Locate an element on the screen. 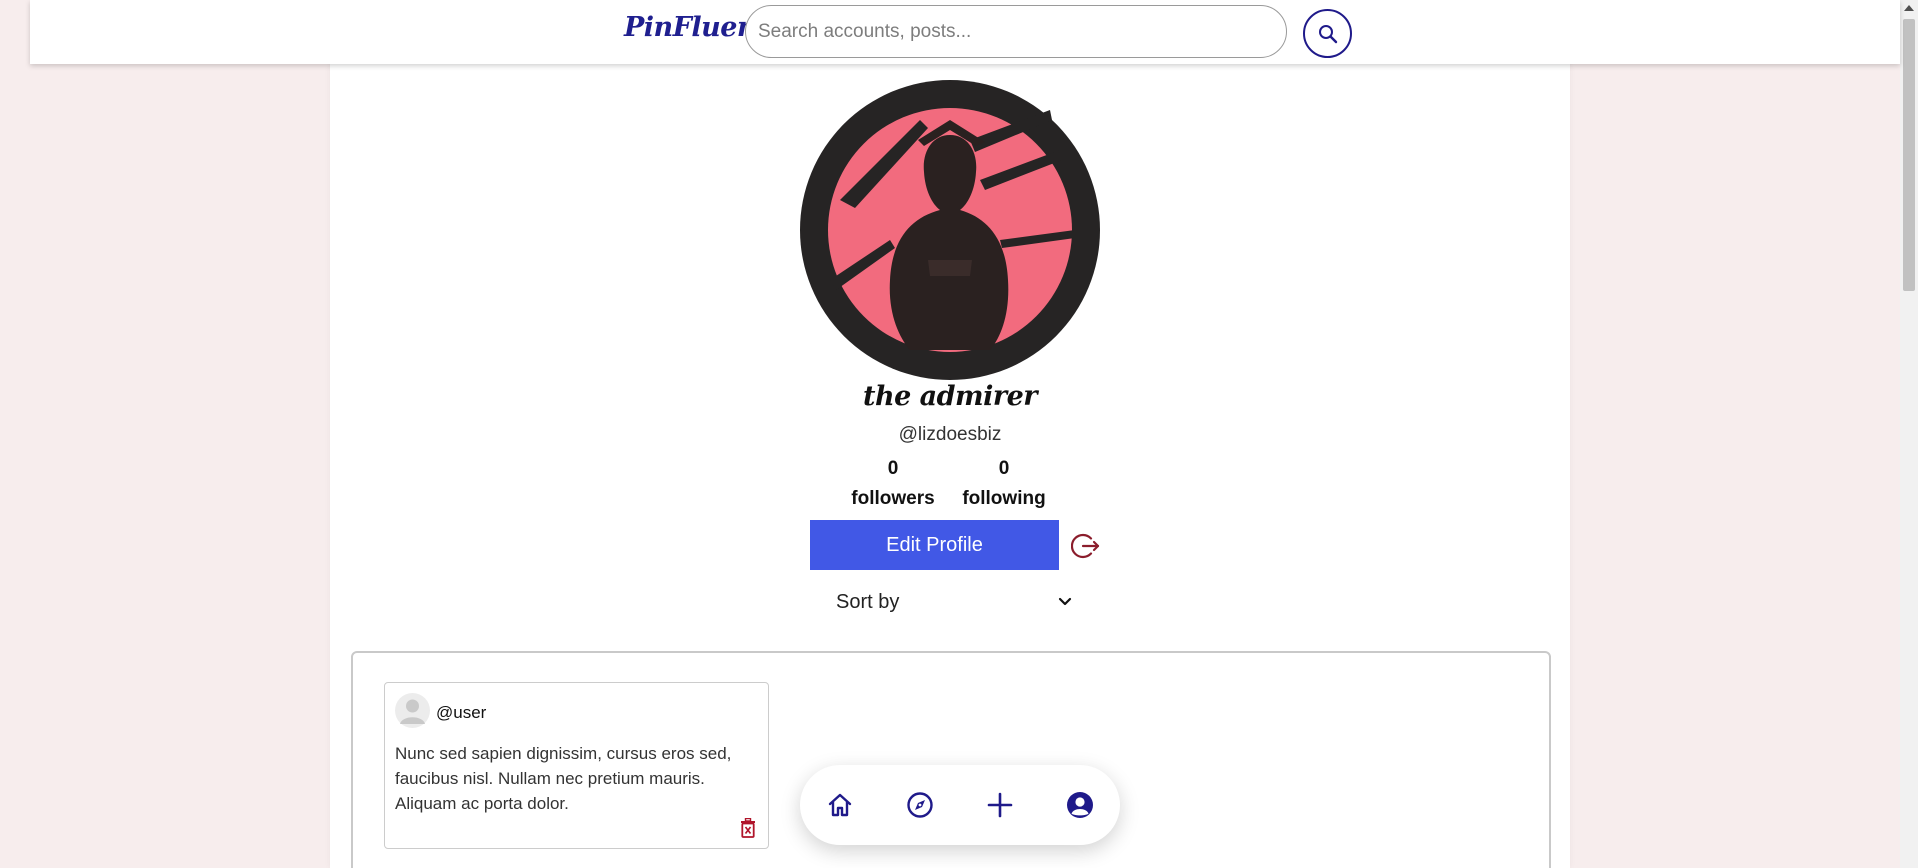 The width and height of the screenshot is (1918, 868). followers-count: 0 is located at coordinates (893, 468).